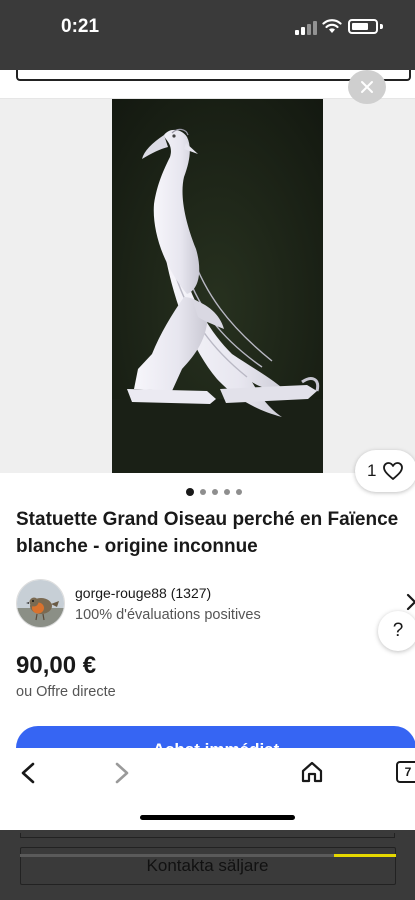 This screenshot has width=415, height=900. Describe the element at coordinates (28, 773) in the screenshot. I see `back-arrow-icon` at that location.